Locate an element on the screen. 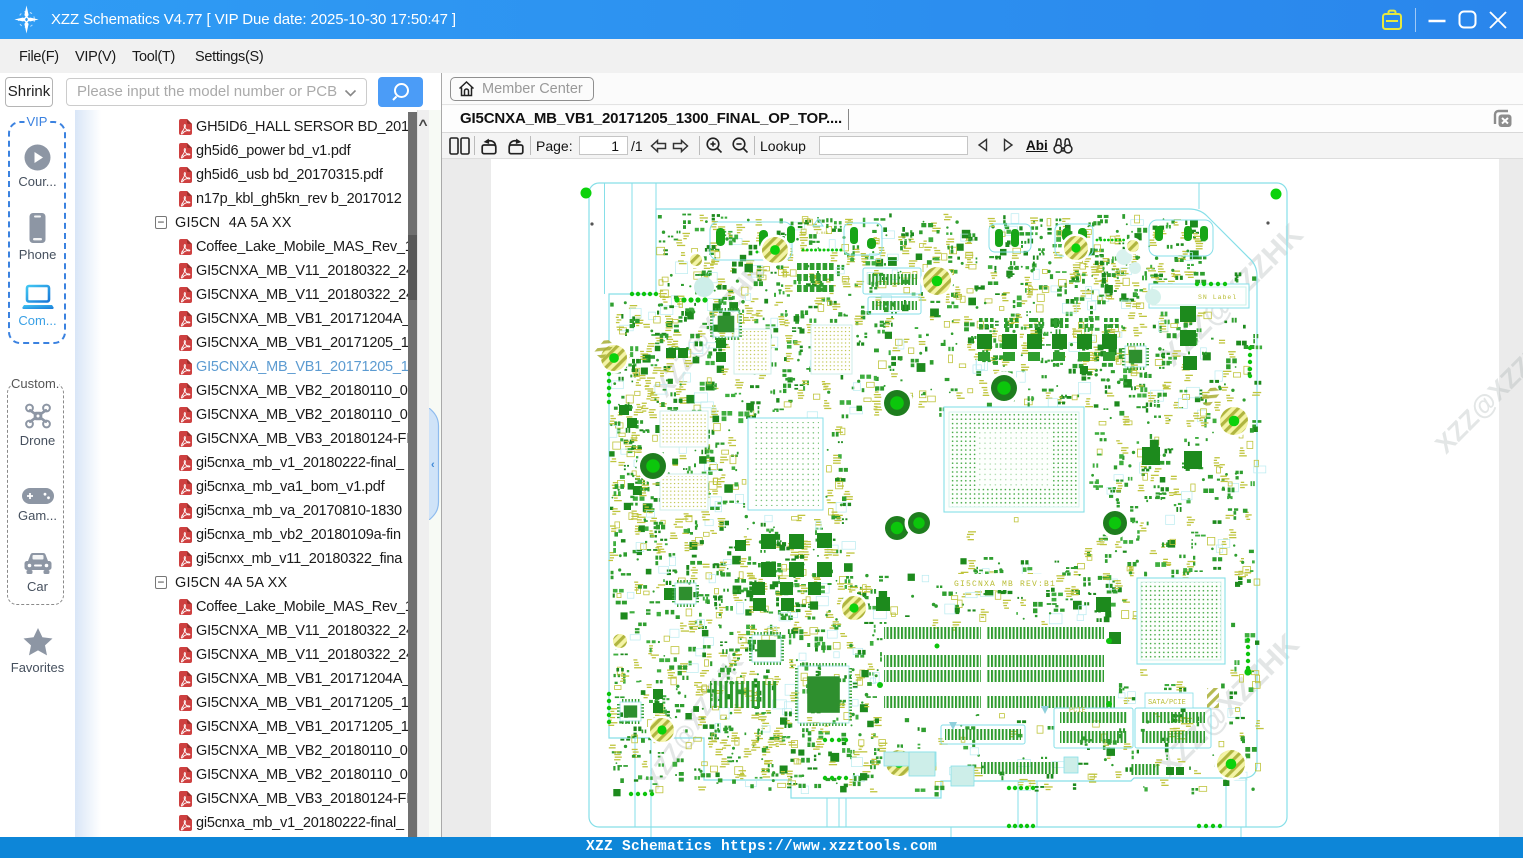 The width and height of the screenshot is (1523, 858). svg-text: SN Label is located at coordinates (1217, 297).